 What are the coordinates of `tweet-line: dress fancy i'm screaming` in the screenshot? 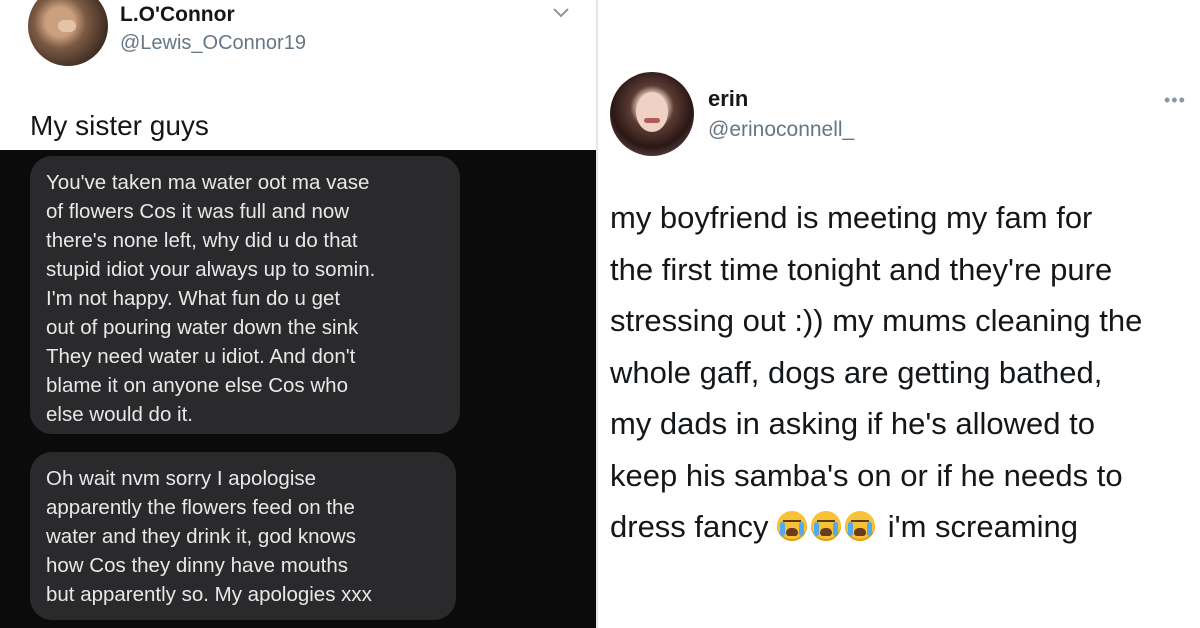 It's located at (905, 527).